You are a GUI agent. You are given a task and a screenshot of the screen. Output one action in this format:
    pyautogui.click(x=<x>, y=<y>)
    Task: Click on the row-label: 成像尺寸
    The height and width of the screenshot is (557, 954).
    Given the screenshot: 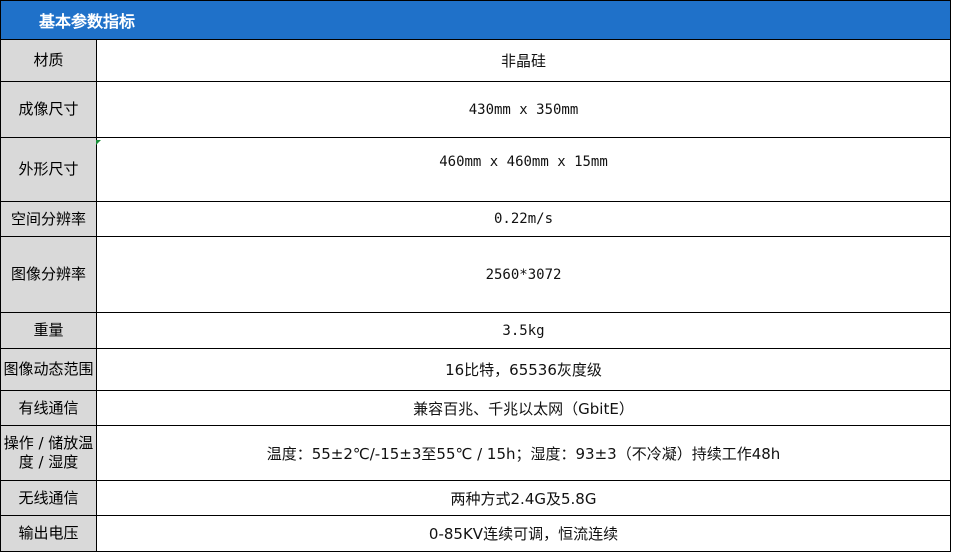 What is the action you would take?
    pyautogui.click(x=48, y=109)
    